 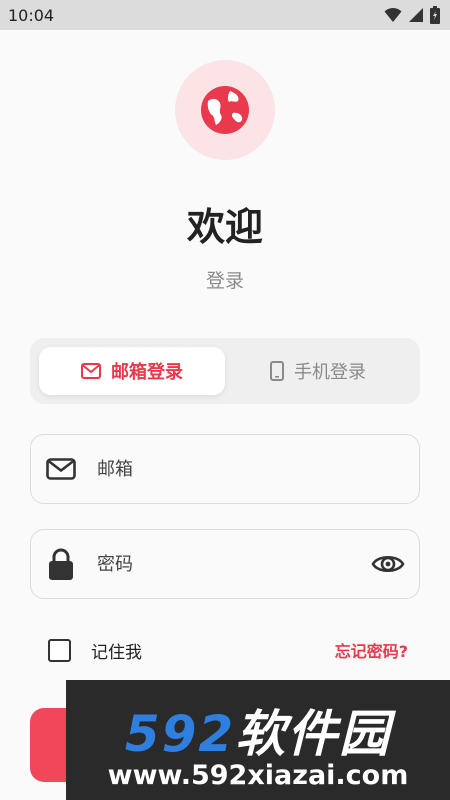 I want to click on battery-icon, so click(x=435, y=15).